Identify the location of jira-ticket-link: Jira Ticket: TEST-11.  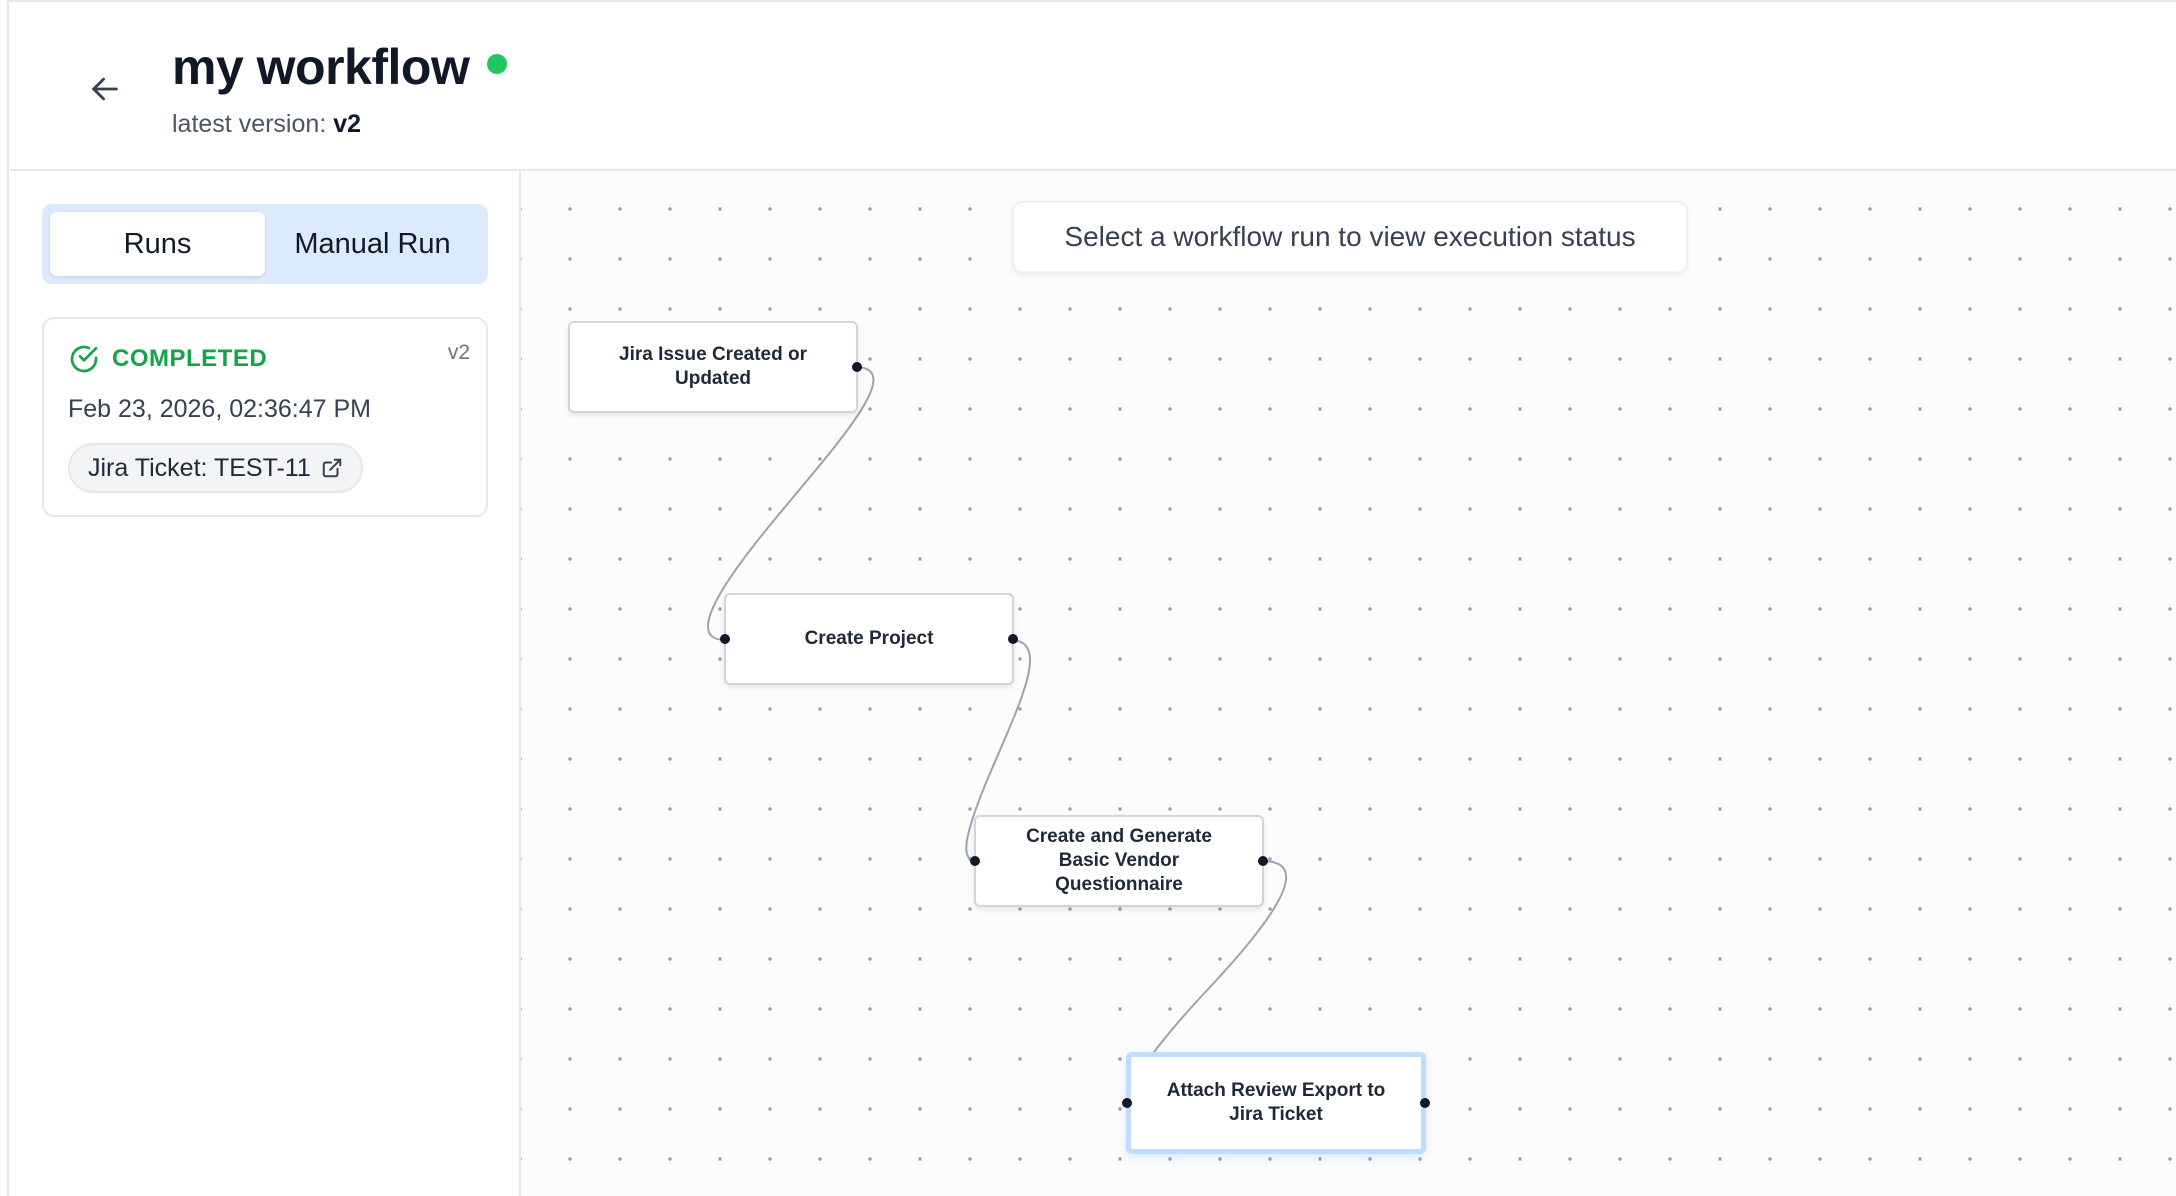
(215, 468).